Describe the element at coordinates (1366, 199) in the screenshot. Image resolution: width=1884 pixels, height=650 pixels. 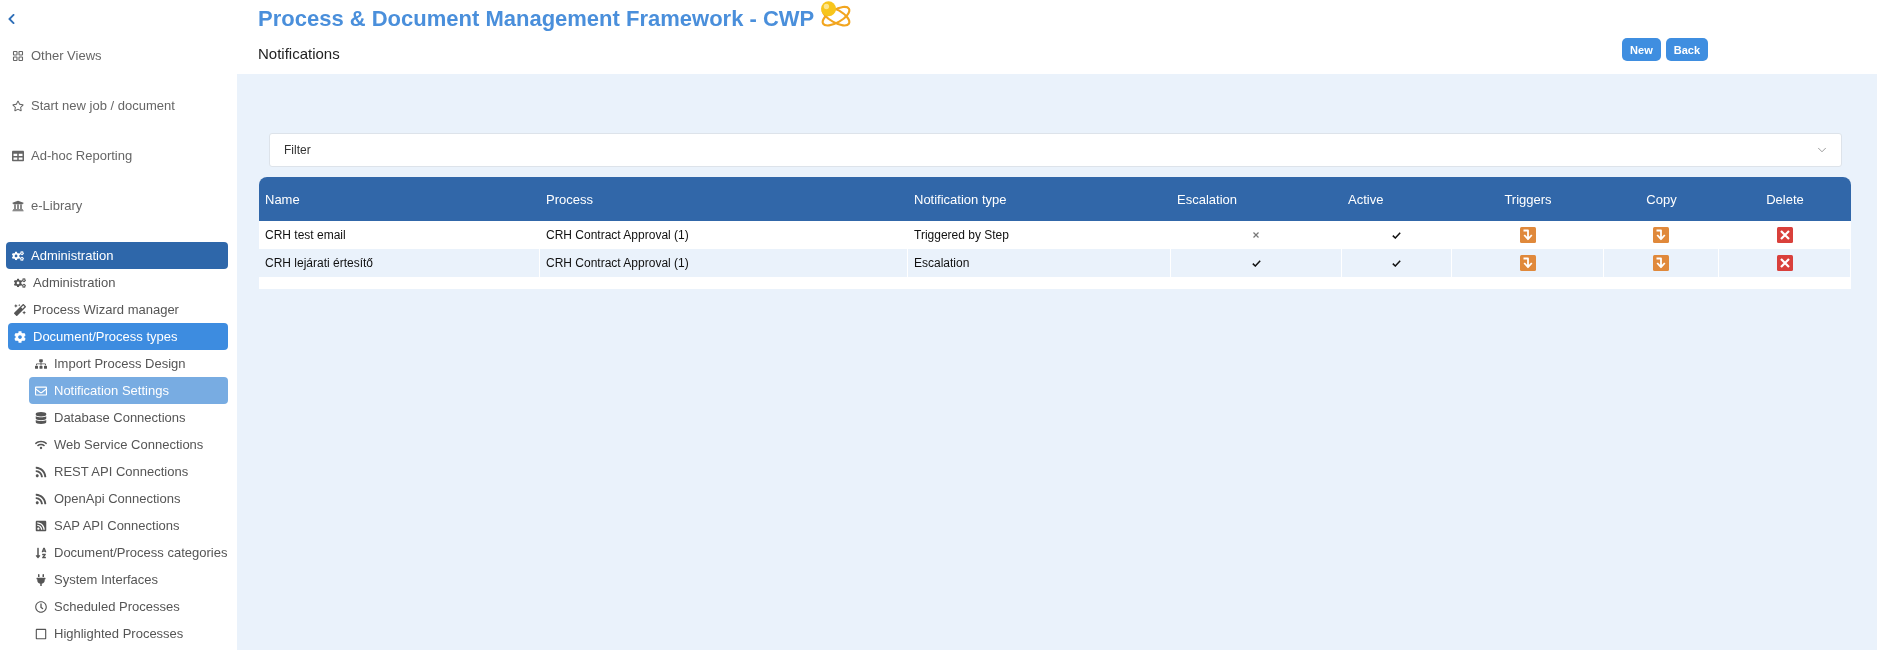
I see `column-header: Active` at that location.